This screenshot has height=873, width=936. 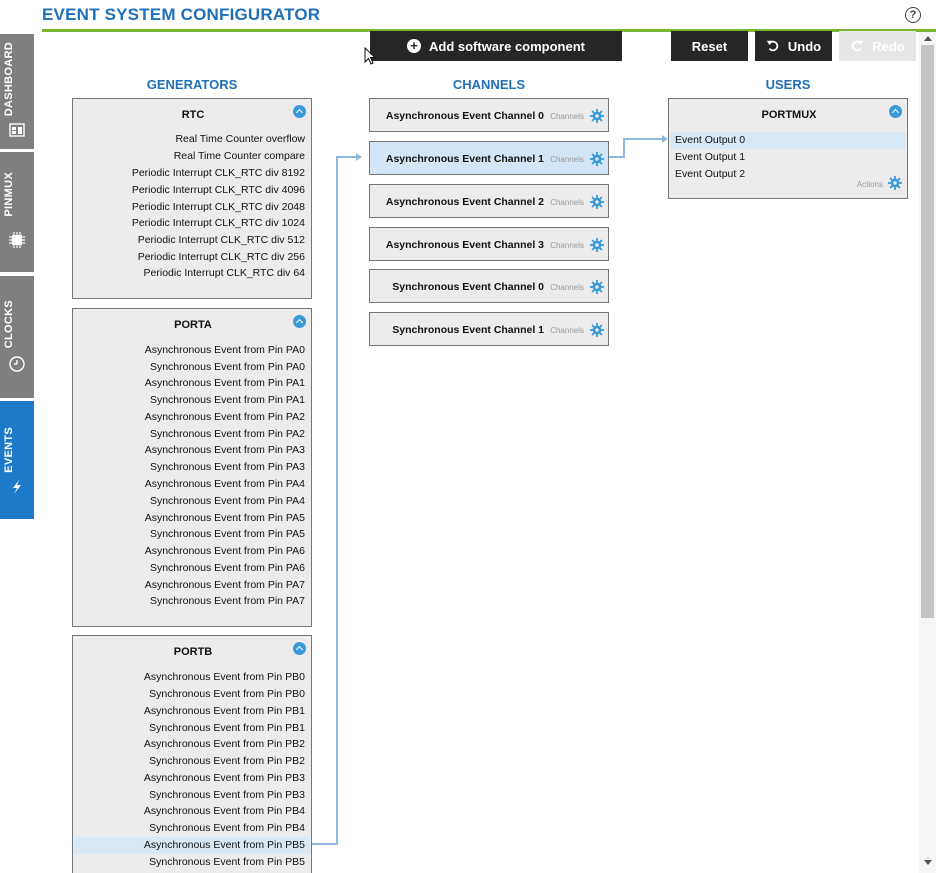 I want to click on generator-item: Synchronous Event from Pin PA3, so click(x=227, y=467).